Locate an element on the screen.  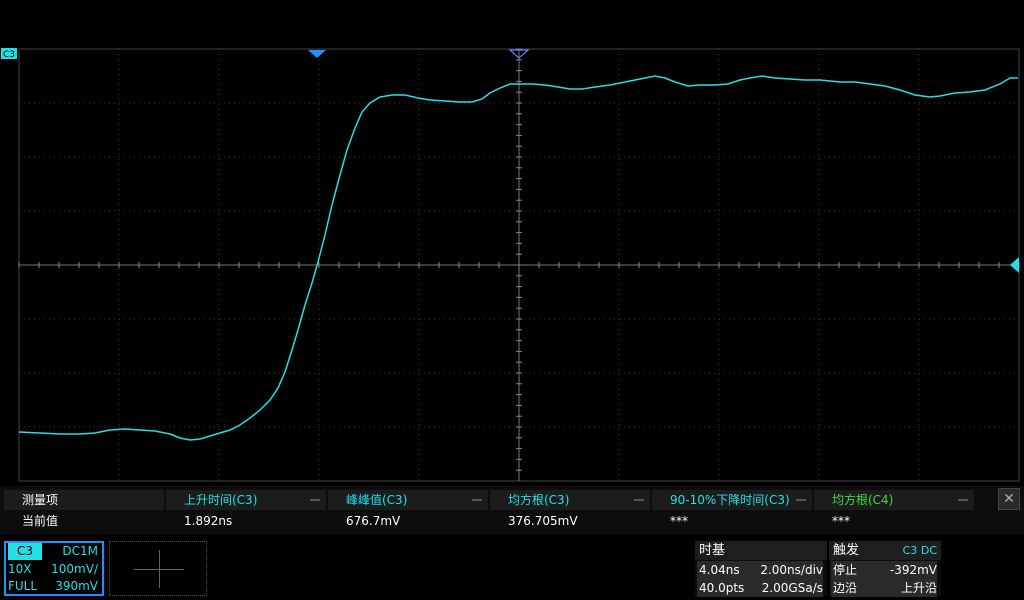
channel-coupling: DC1M is located at coordinates (80, 551).